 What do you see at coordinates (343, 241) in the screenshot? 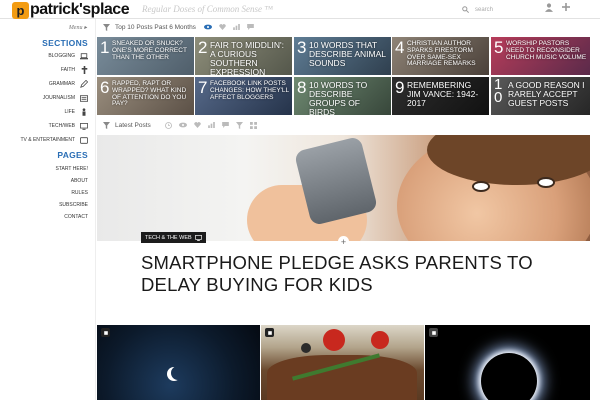
I see `expand-button: +` at bounding box center [343, 241].